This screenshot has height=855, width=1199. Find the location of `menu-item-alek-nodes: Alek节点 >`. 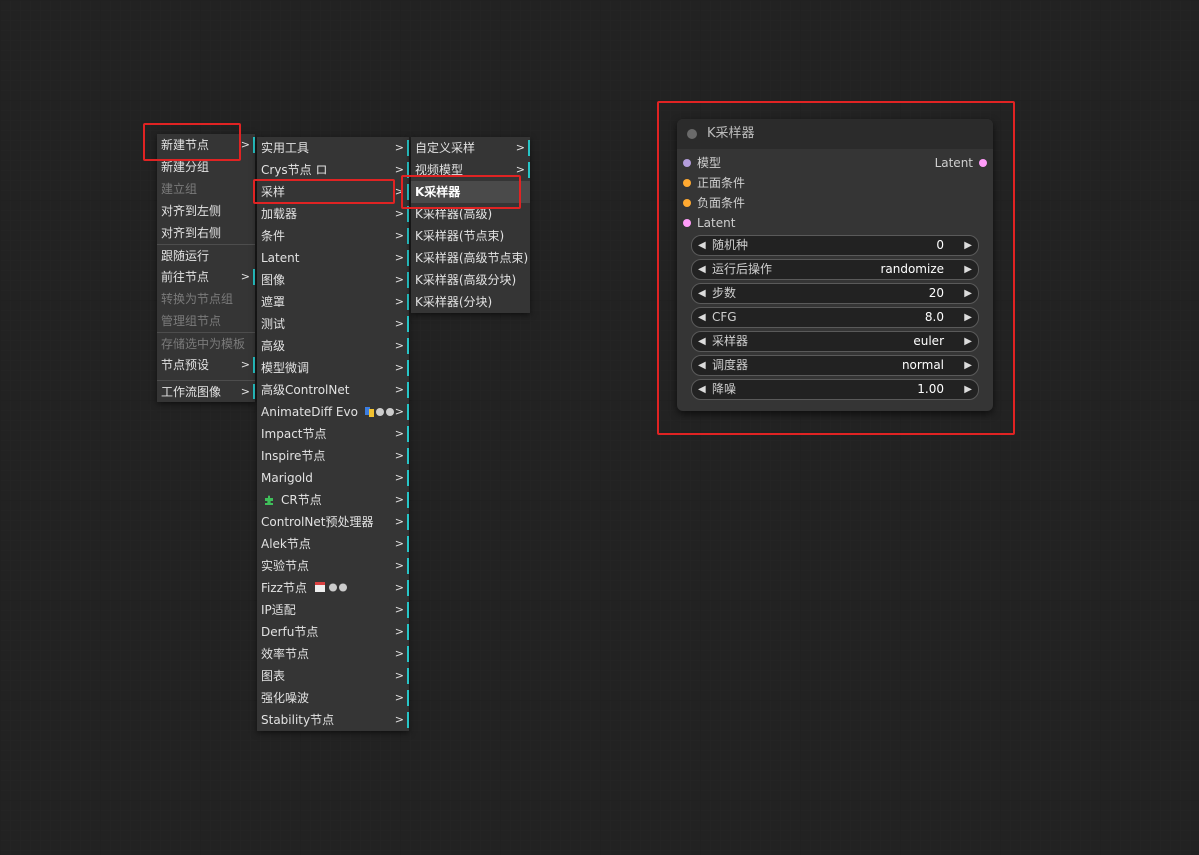

menu-item-alek-nodes: Alek节点 > is located at coordinates (333, 544).